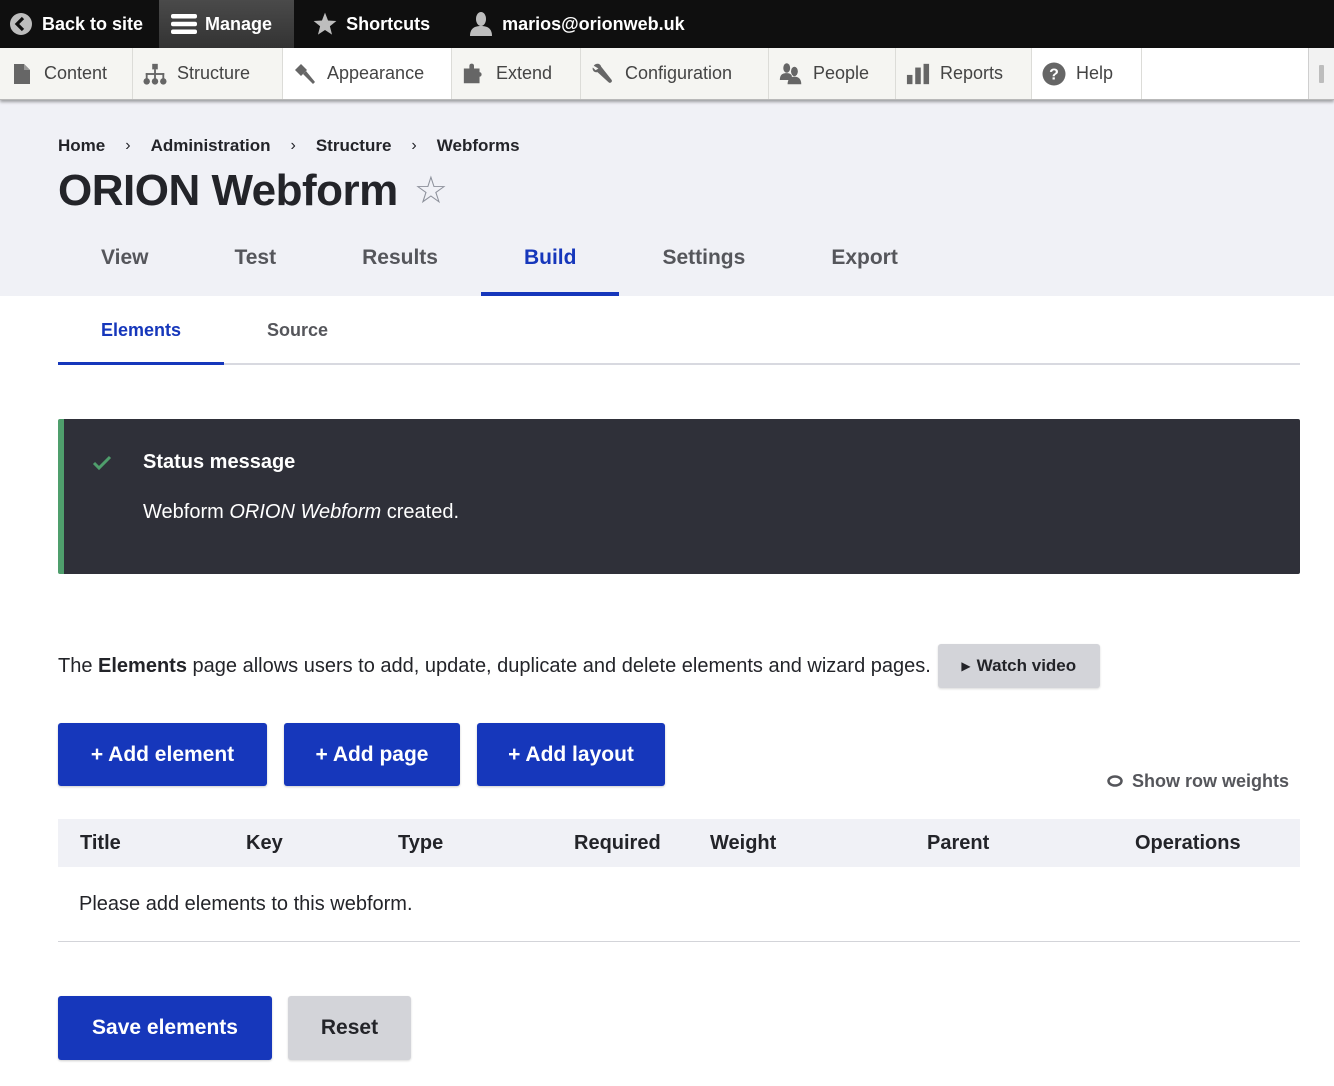  What do you see at coordinates (431, 191) in the screenshot?
I see `add-shortcut-star-icon: ☆` at bounding box center [431, 191].